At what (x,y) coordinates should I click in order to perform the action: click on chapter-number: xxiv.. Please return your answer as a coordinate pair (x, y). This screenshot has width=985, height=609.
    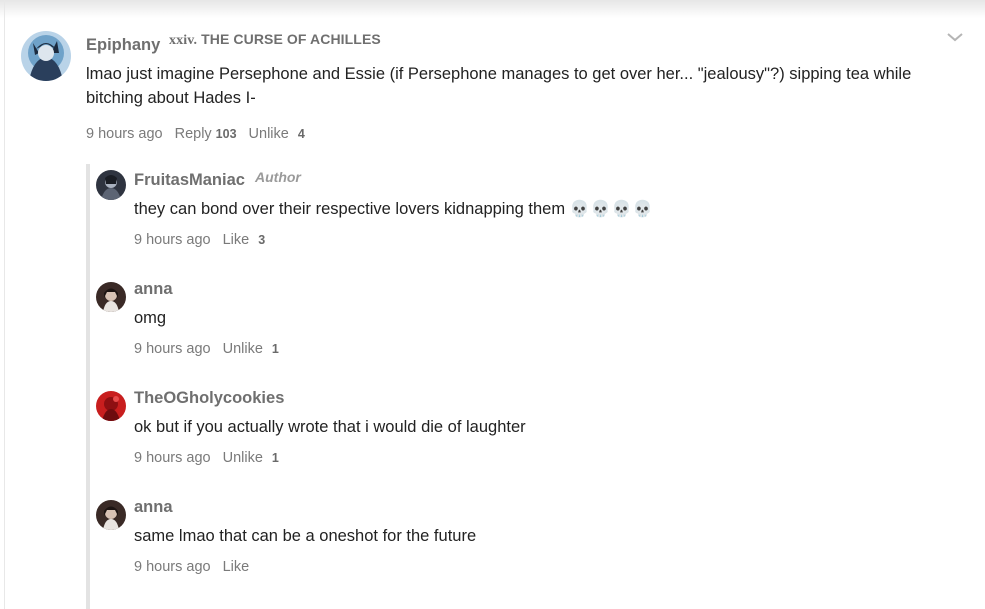
    Looking at the image, I should click on (183, 40).